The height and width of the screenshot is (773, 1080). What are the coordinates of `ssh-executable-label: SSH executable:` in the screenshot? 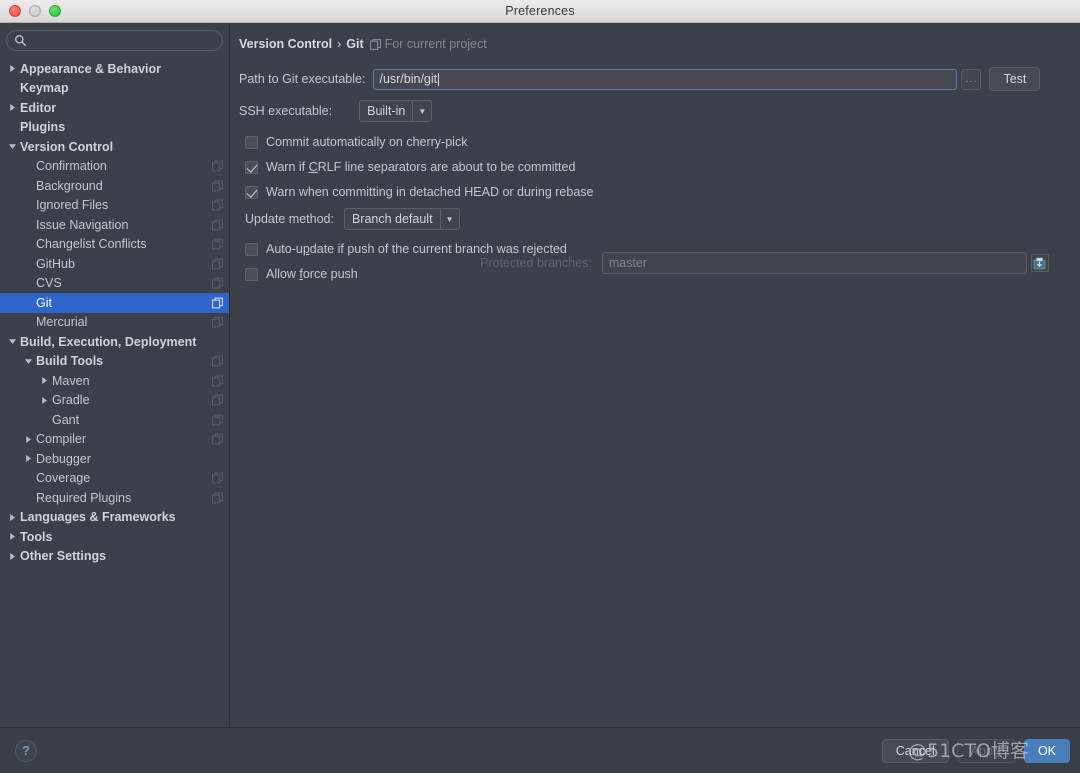 It's located at (286, 111).